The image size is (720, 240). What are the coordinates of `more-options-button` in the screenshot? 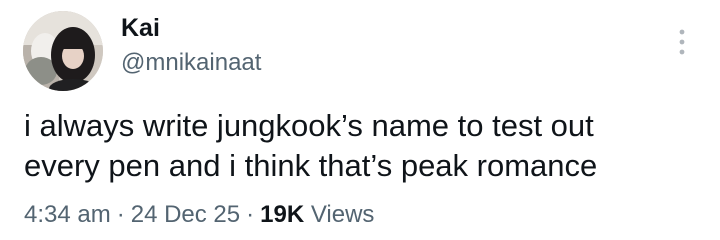 It's located at (682, 42).